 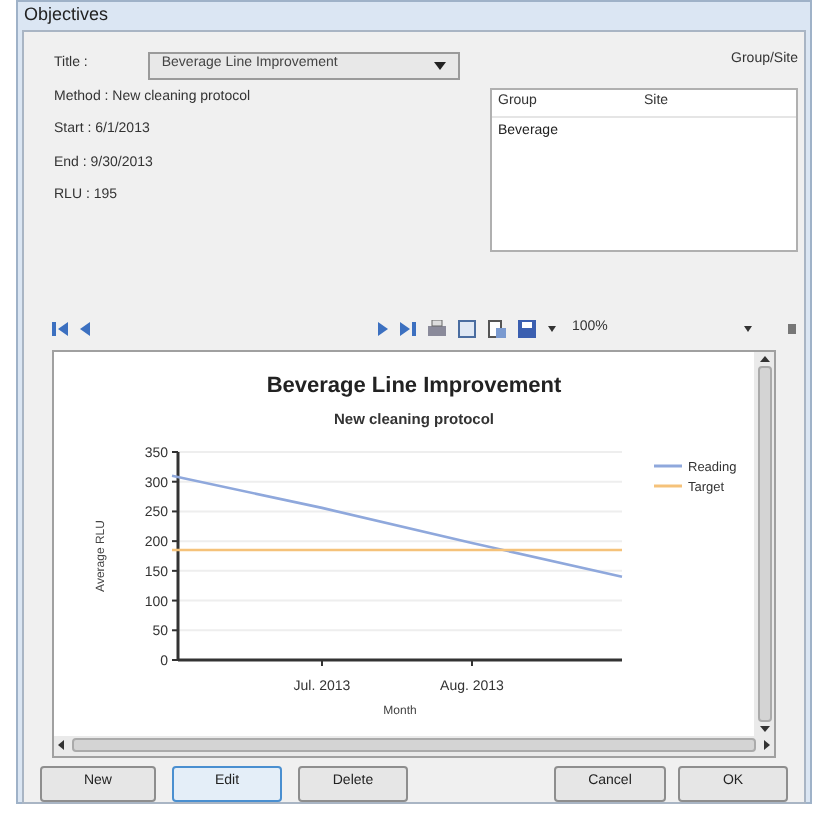 What do you see at coordinates (527, 328) in the screenshot?
I see `save-icon` at bounding box center [527, 328].